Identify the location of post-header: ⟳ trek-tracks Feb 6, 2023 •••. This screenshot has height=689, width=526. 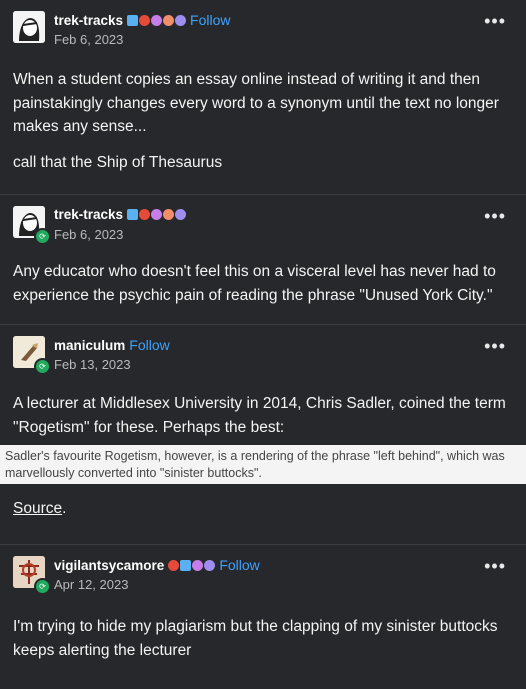
(263, 224).